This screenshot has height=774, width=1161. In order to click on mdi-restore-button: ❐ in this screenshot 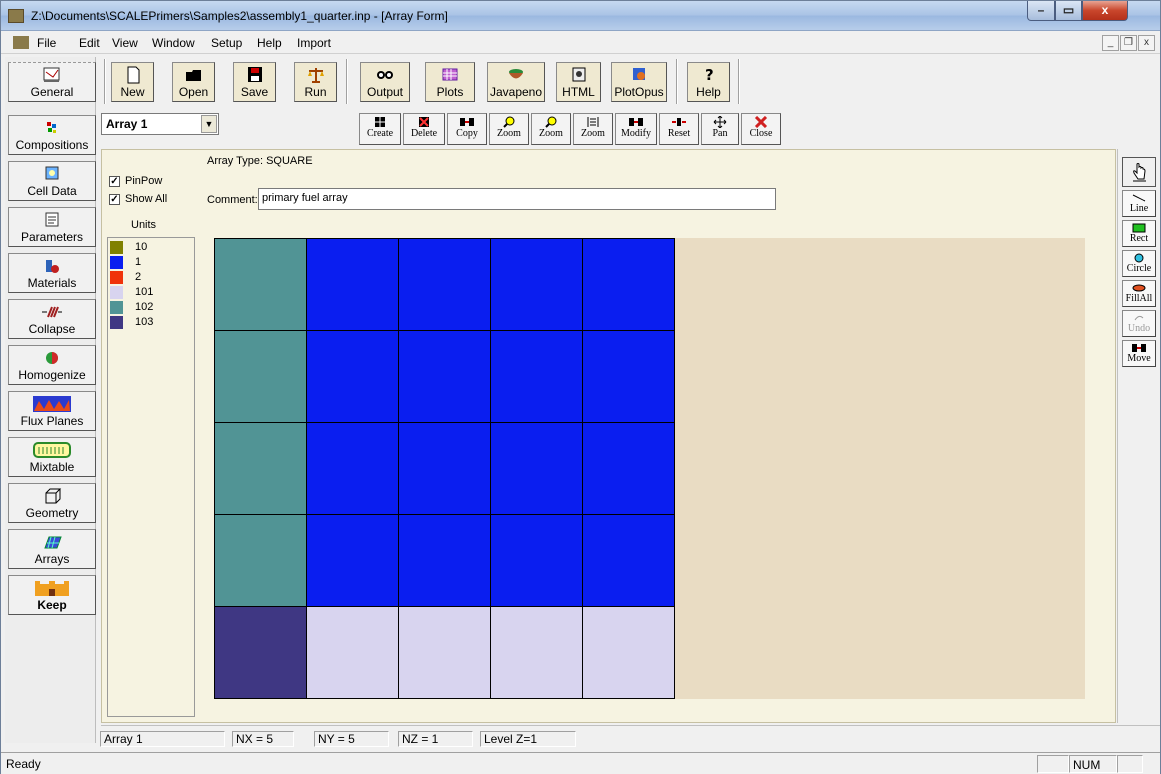, I will do `click(1128, 43)`.